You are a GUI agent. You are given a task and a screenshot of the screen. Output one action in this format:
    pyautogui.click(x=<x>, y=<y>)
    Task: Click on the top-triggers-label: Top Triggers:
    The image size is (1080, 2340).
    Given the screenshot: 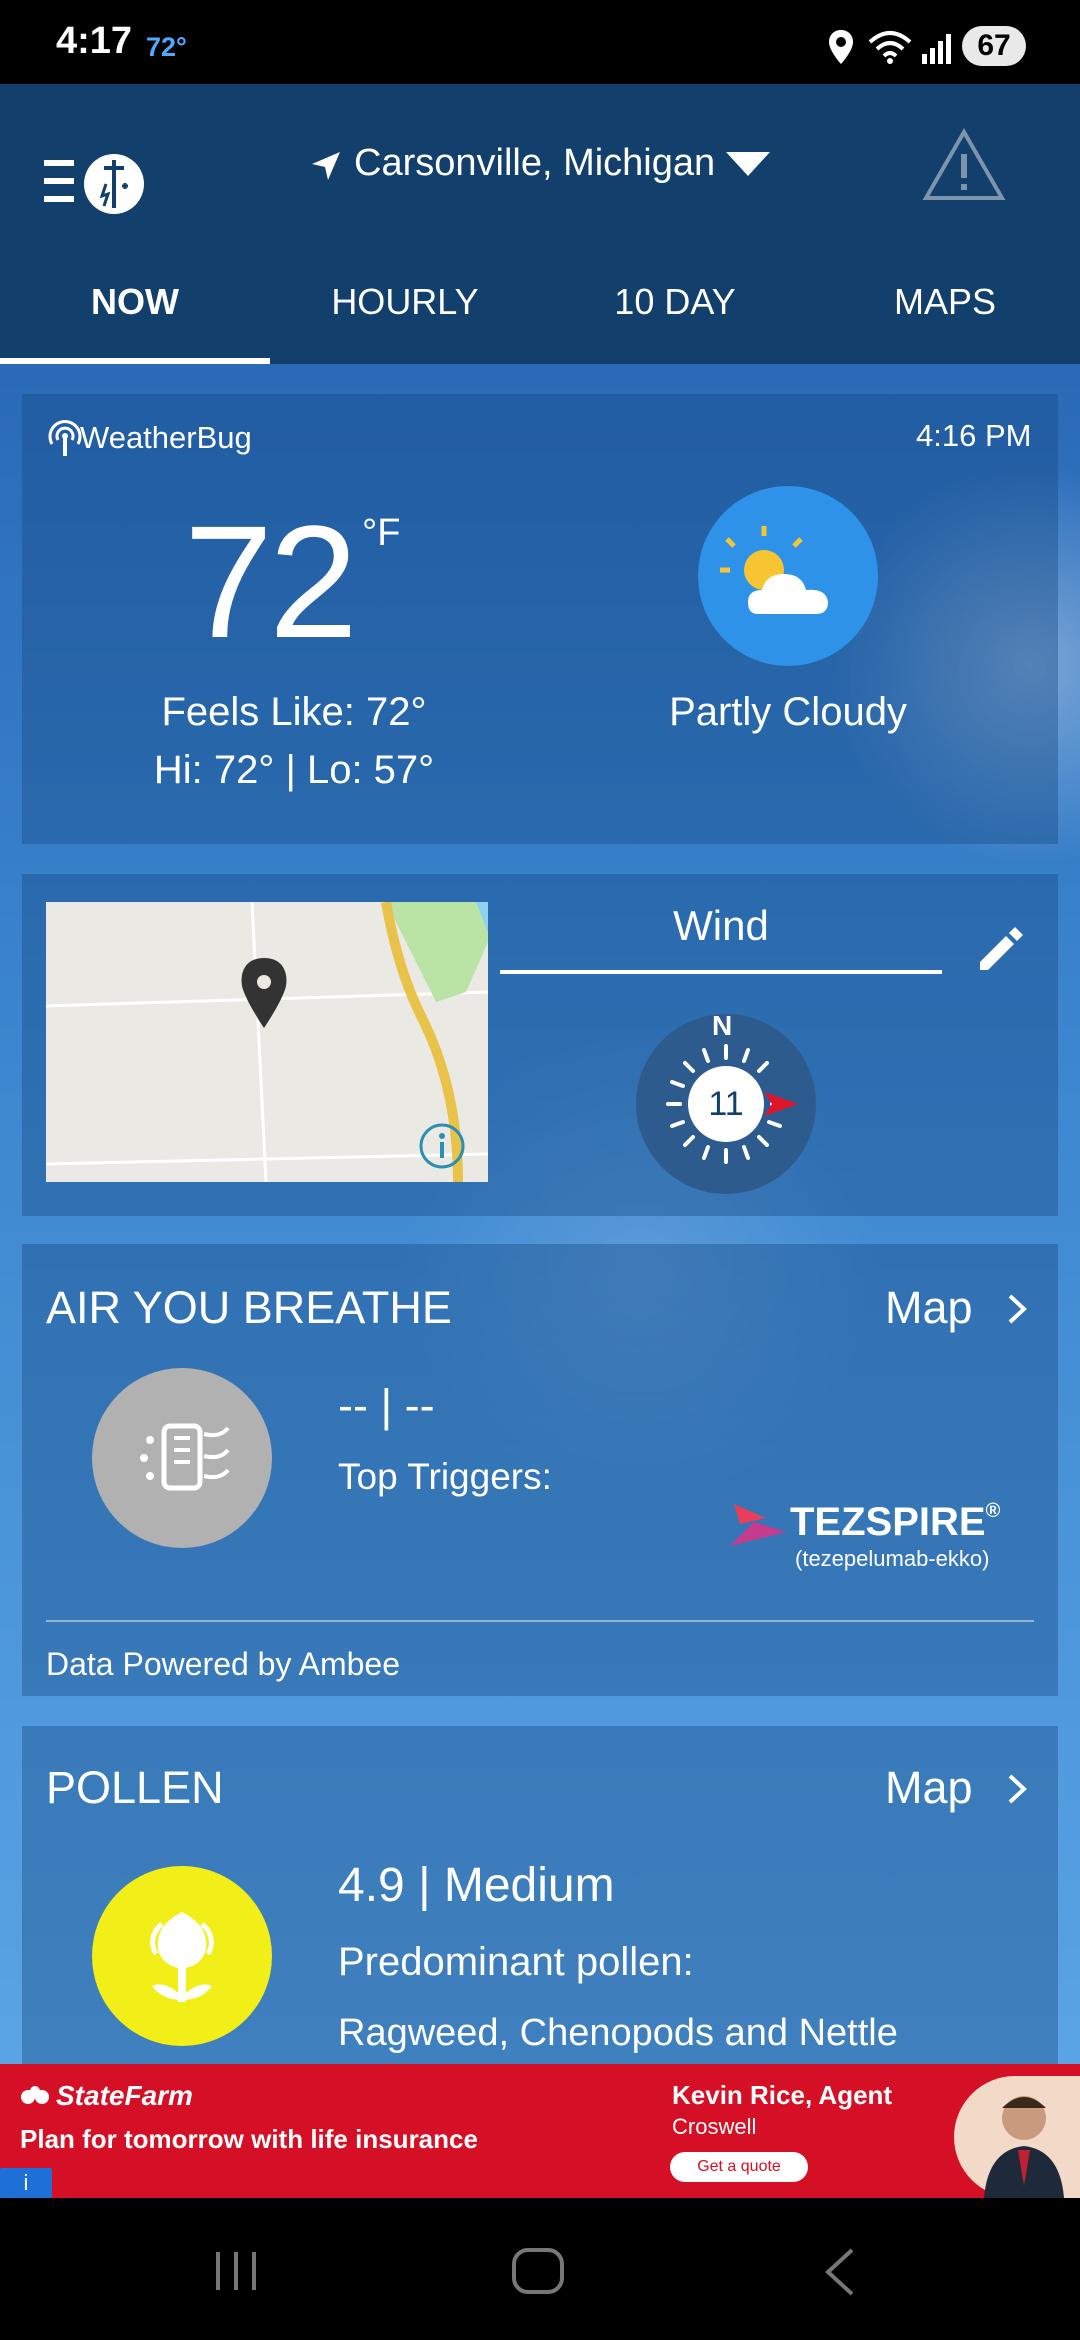 What is the action you would take?
    pyautogui.click(x=445, y=1476)
    